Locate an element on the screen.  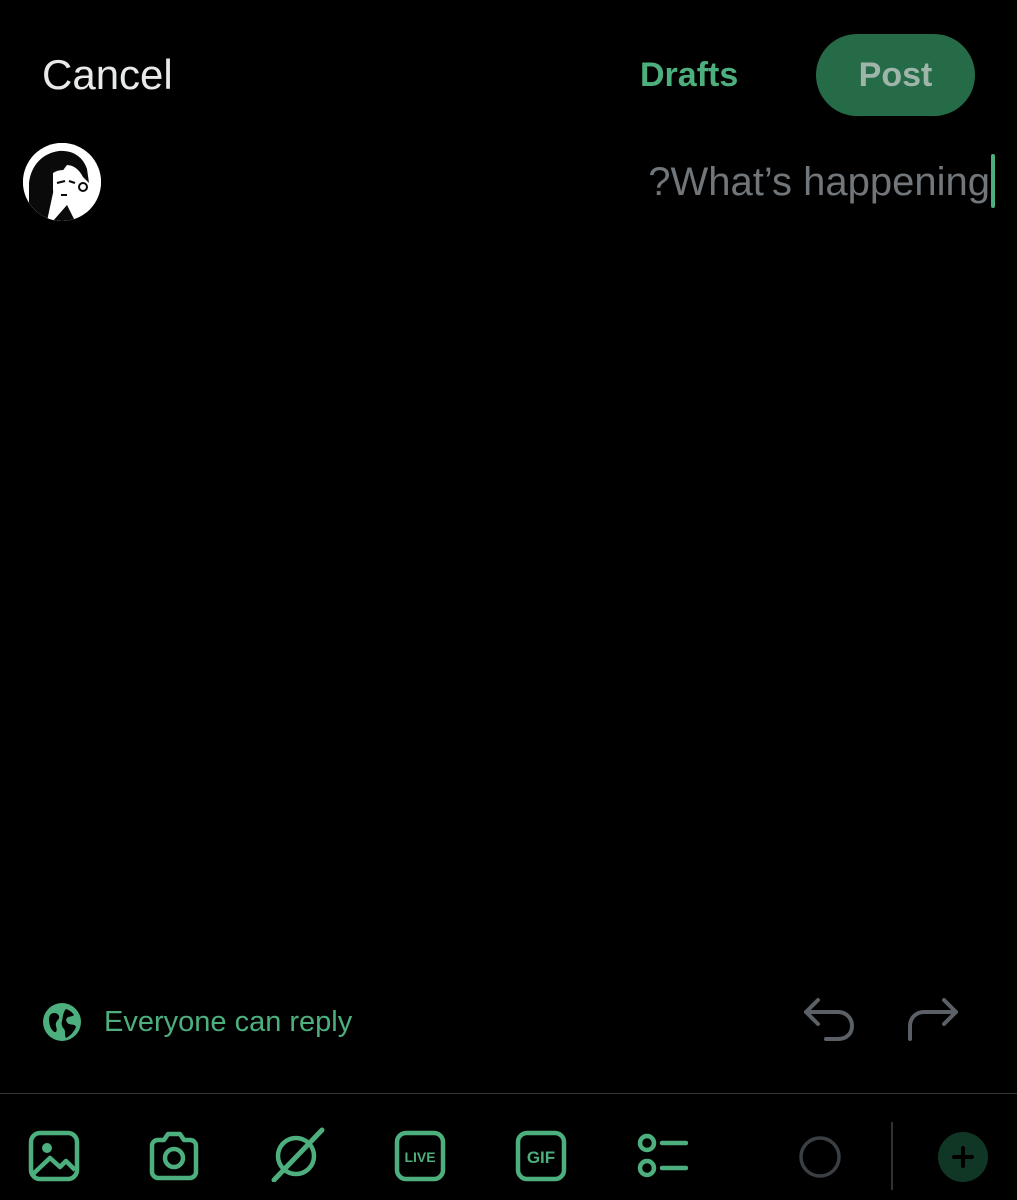
compose-placeholder: ?What’s happening is located at coordinates (819, 182).